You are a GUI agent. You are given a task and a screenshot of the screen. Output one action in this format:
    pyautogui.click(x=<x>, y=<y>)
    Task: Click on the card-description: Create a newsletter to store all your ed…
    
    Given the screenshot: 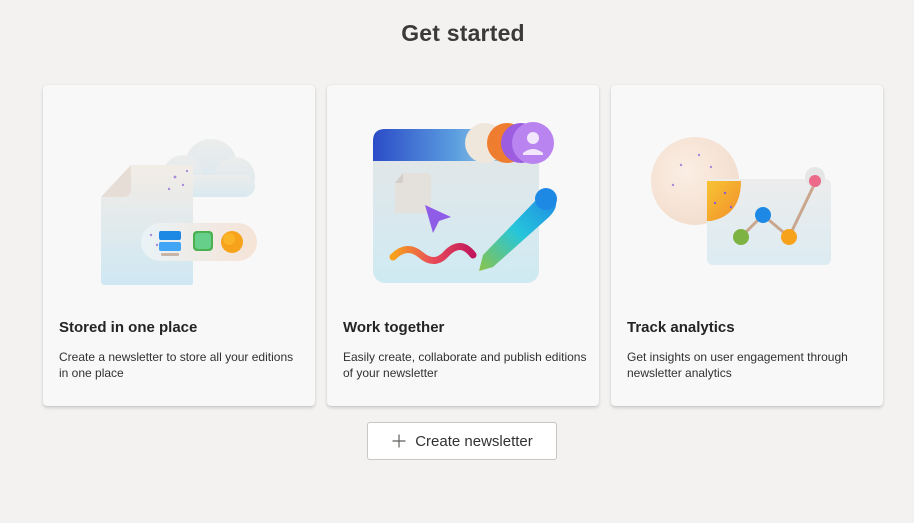 What is the action you would take?
    pyautogui.click(x=176, y=365)
    